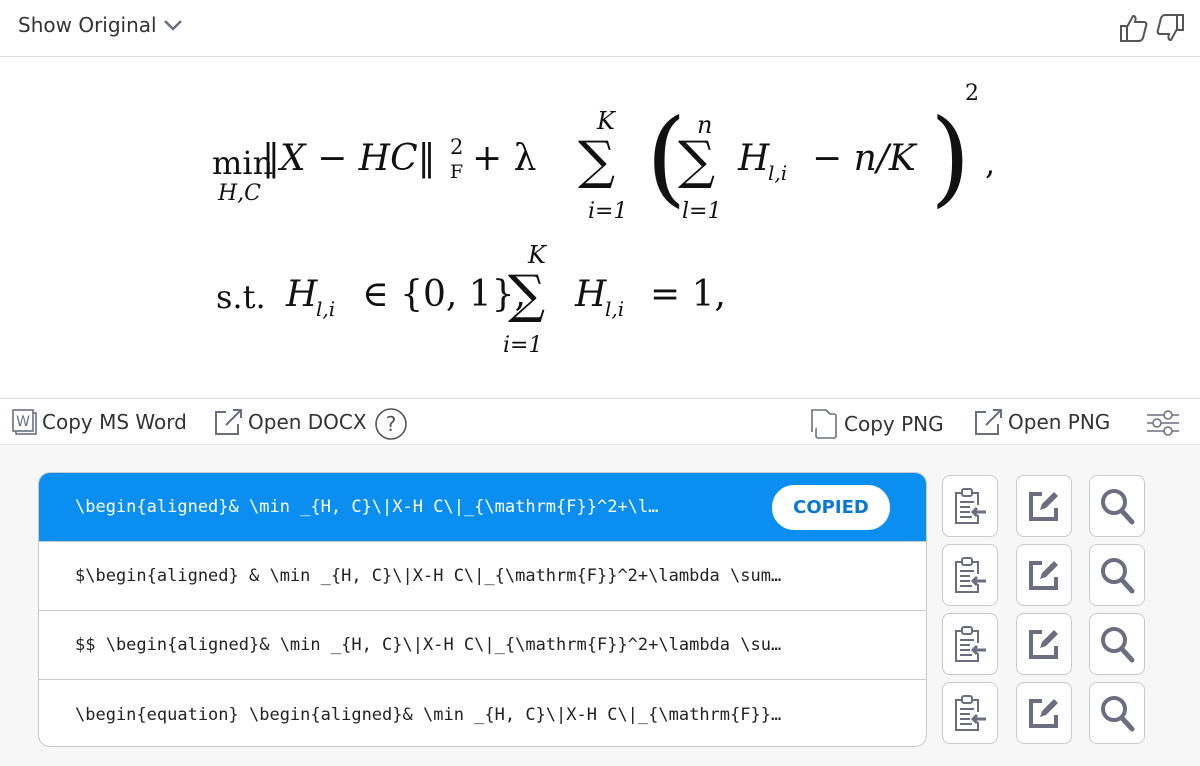  I want to click on eq-set: ∈ {0, 1},, so click(444, 294).